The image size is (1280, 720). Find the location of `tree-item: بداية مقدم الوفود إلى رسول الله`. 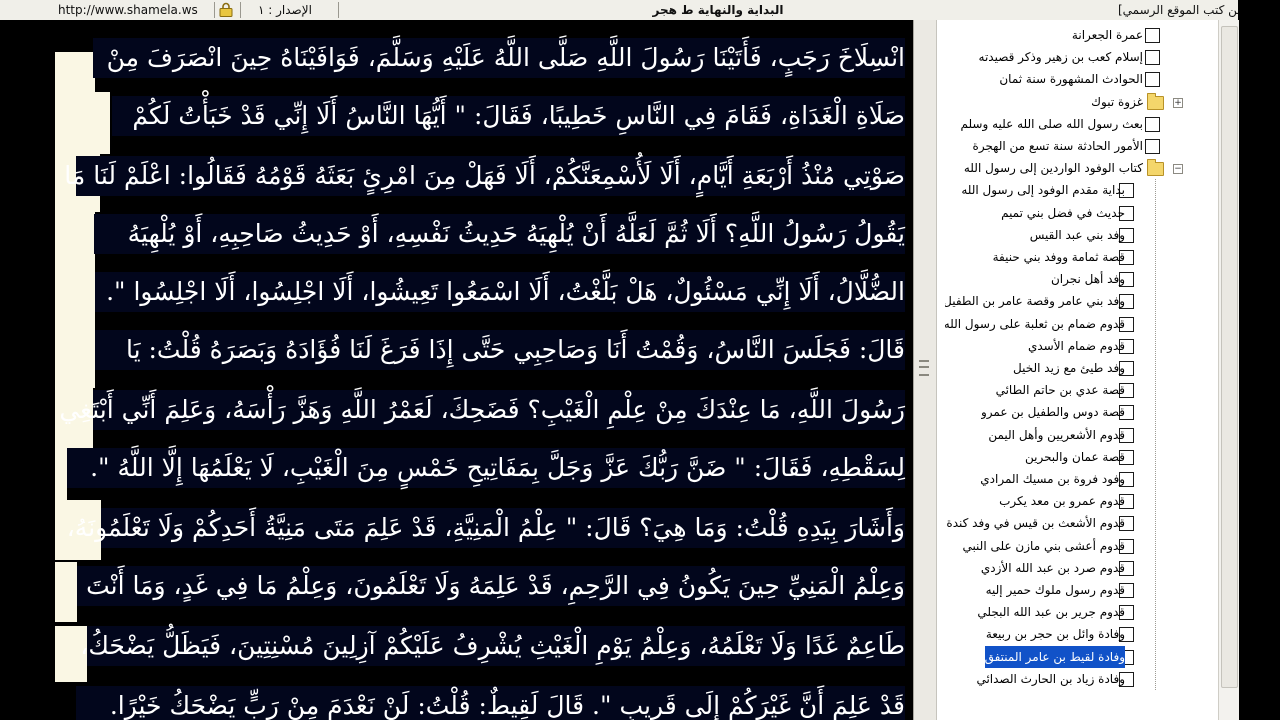

tree-item: بداية مقدم الوفود إلى رسول الله is located at coordinates (1078, 190).